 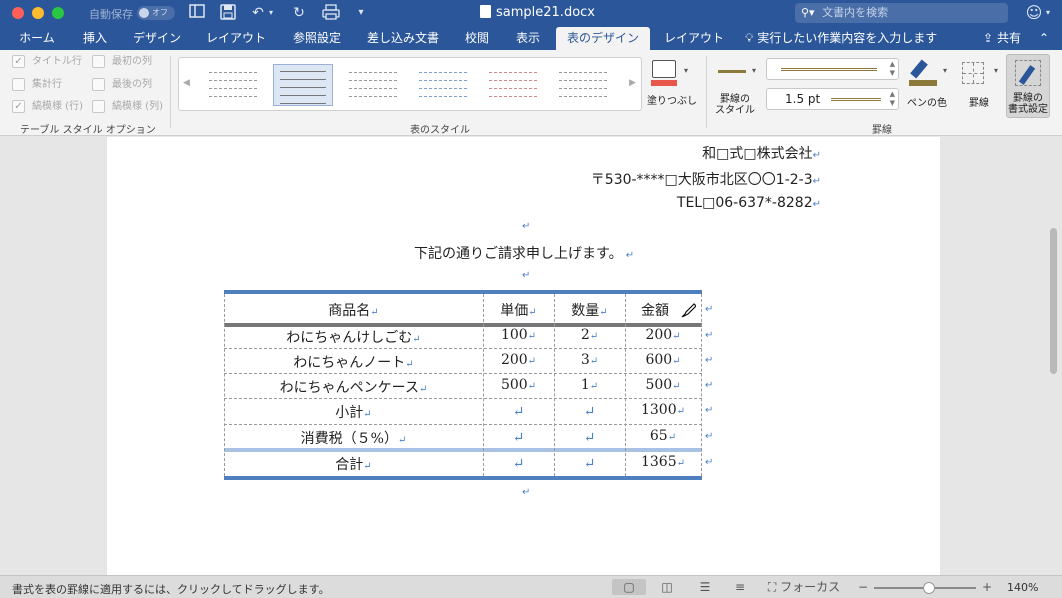 What do you see at coordinates (228, 13) in the screenshot?
I see `save-icon` at bounding box center [228, 13].